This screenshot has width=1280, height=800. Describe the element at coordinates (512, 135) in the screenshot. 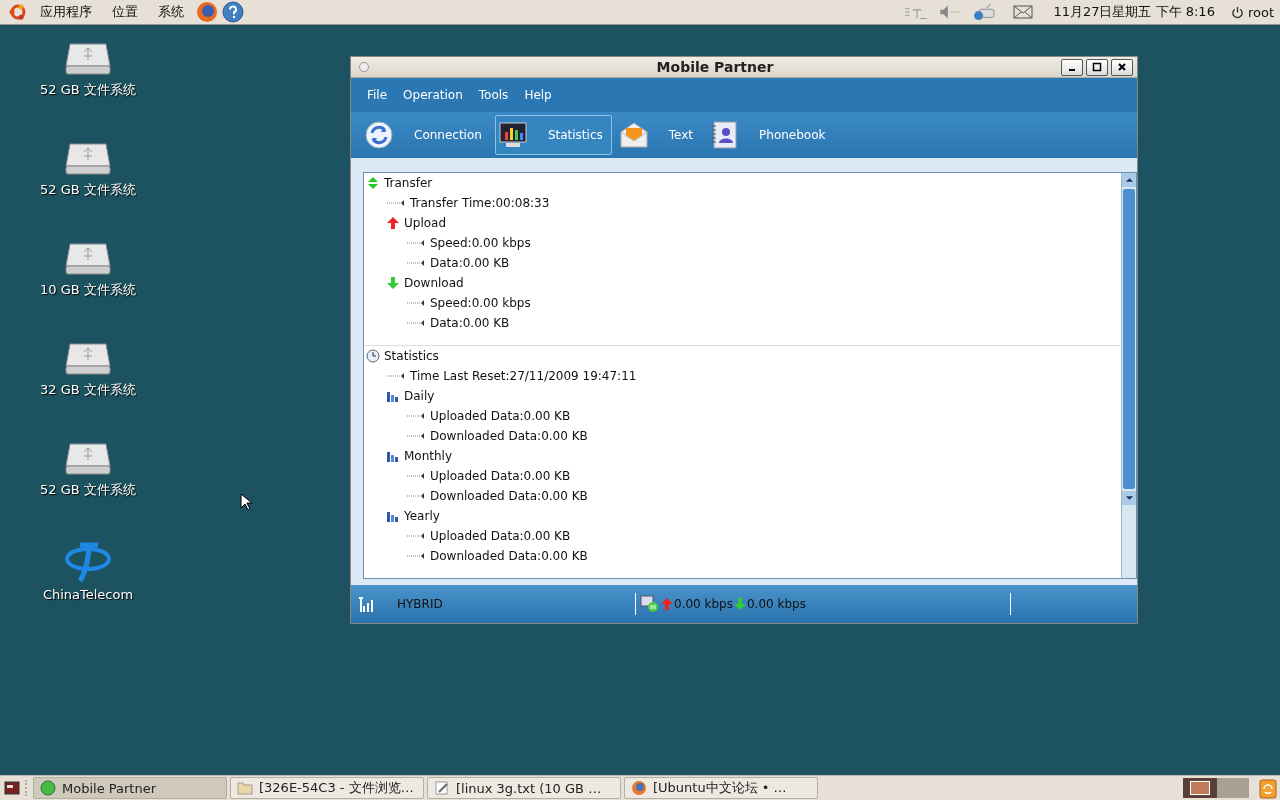

I see `monitor-chart-icon` at that location.